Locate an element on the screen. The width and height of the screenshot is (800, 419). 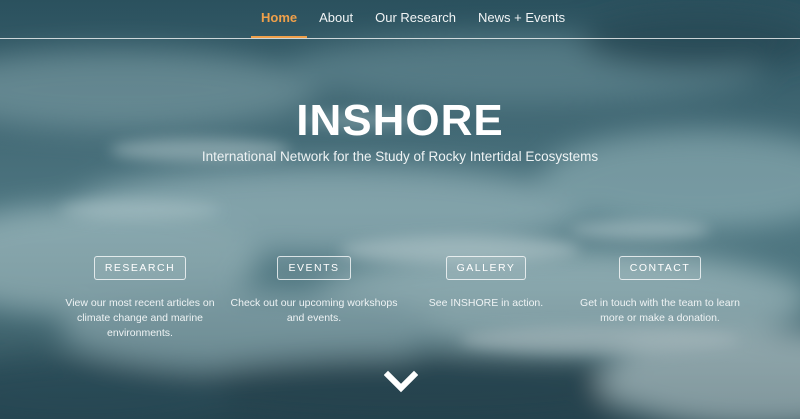
feature-gallery: GALLERY See INSHORE in action. is located at coordinates (486, 283).